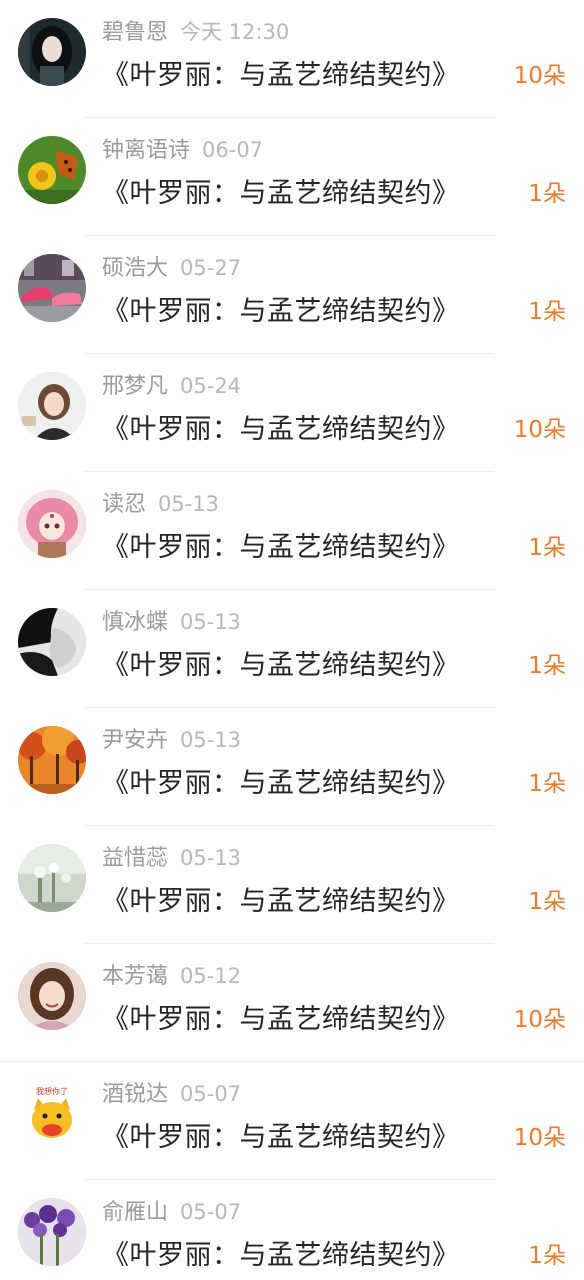 This screenshot has width=584, height=1280. I want to click on item-meta: 钟离语诗 06-07, so click(182, 150).